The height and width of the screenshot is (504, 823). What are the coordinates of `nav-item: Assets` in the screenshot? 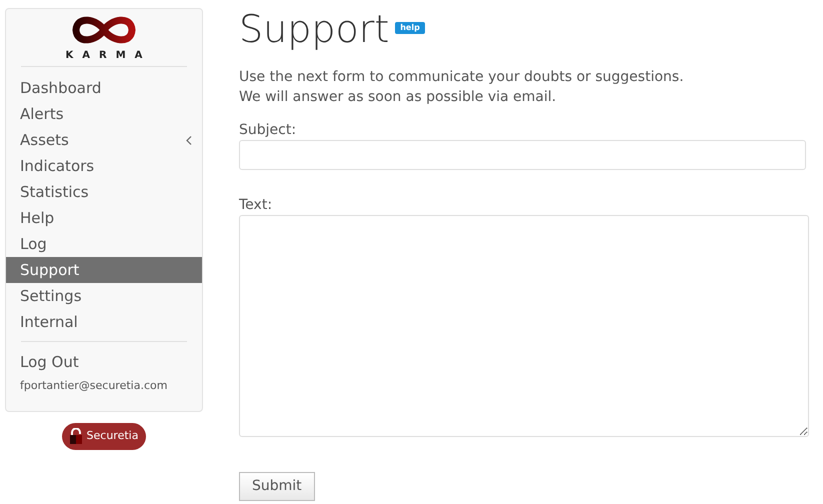 It's located at (104, 140).